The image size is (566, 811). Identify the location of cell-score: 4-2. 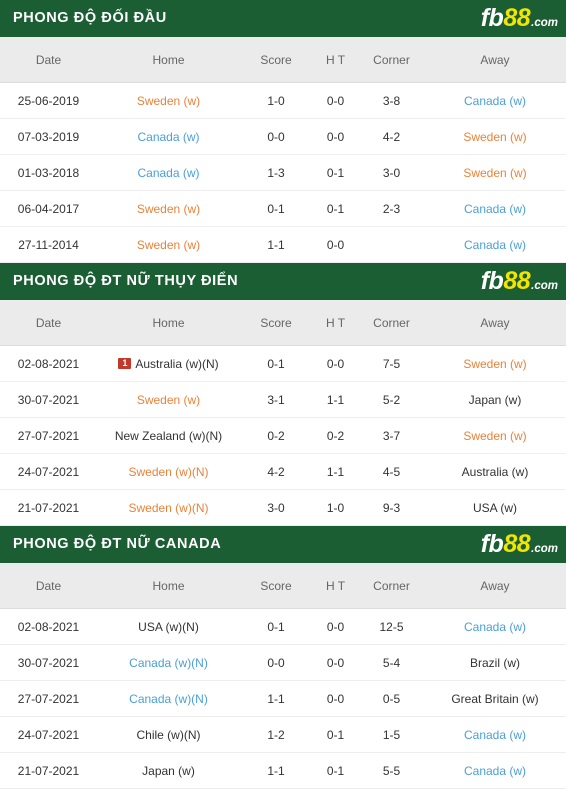
(276, 471).